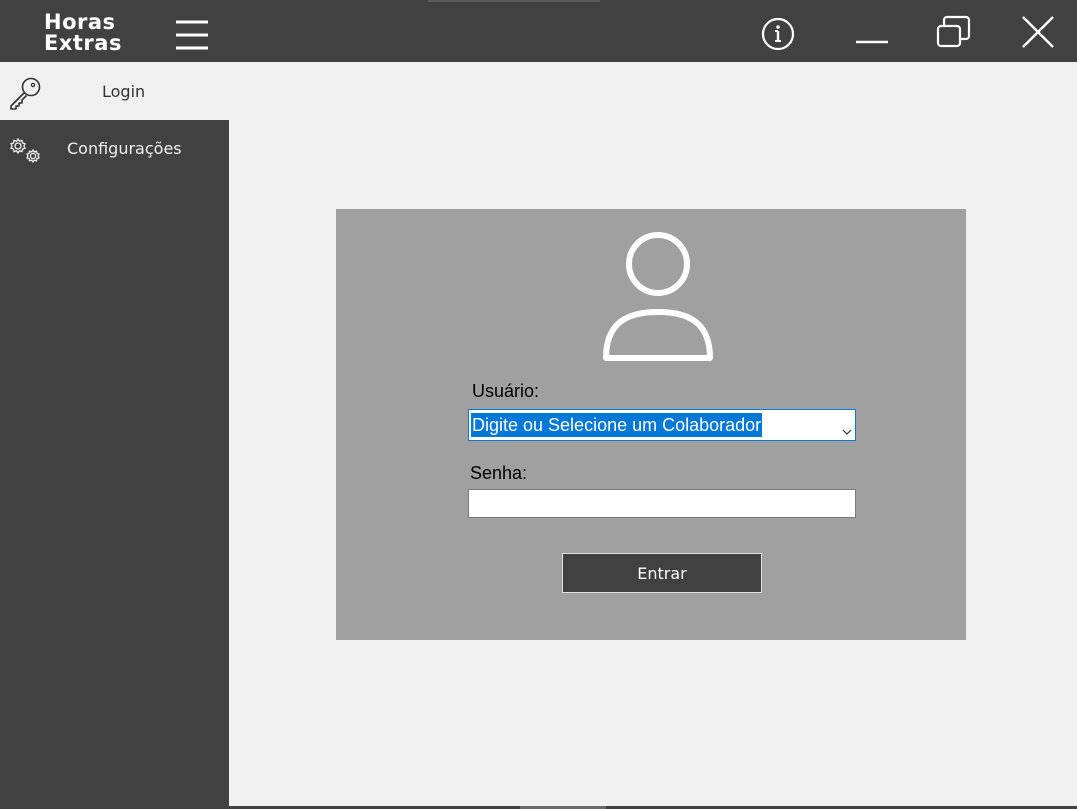 The height and width of the screenshot is (809, 1077). I want to click on restore-icon, so click(953, 31).